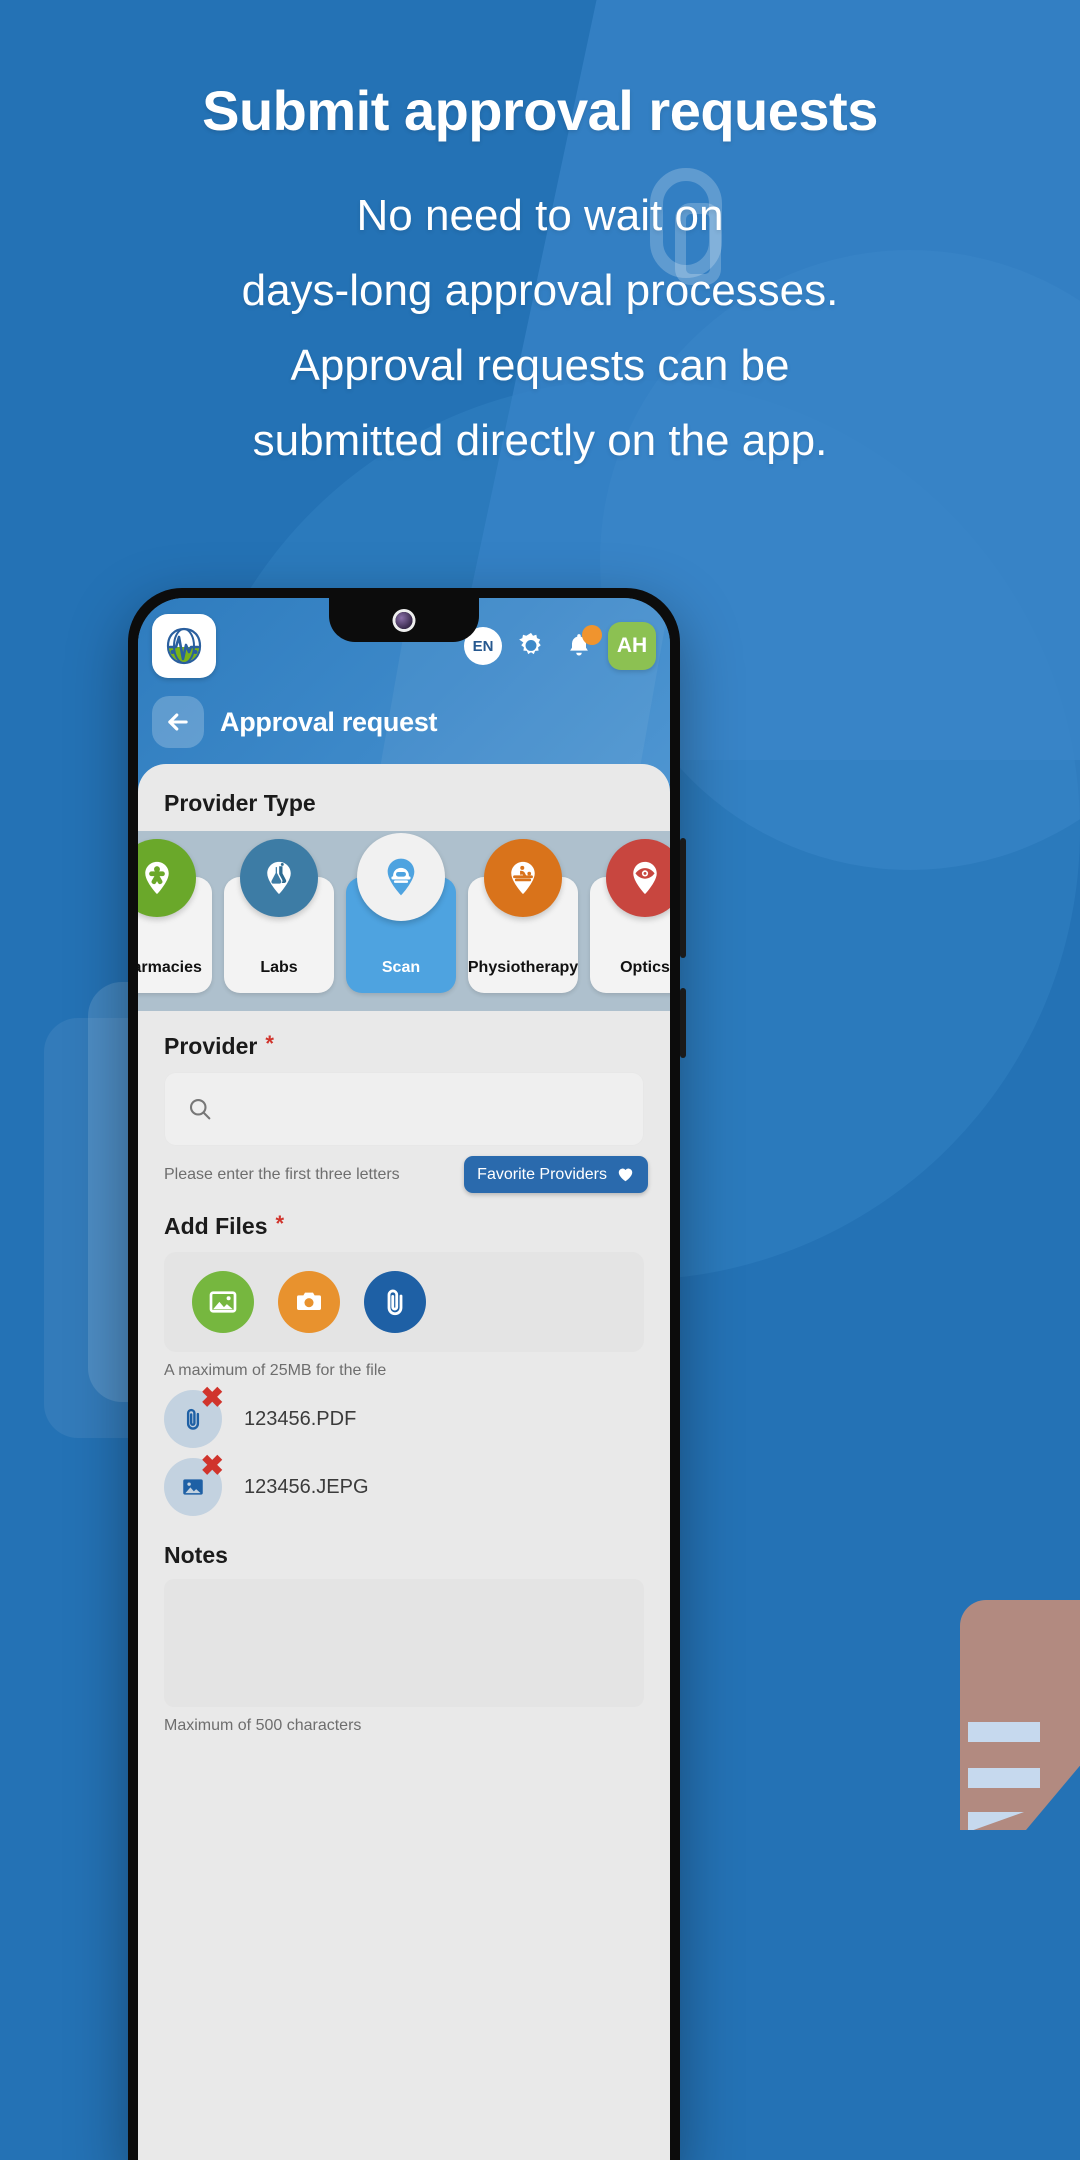  What do you see at coordinates (683, 898) in the screenshot?
I see `phone-volume-button` at bounding box center [683, 898].